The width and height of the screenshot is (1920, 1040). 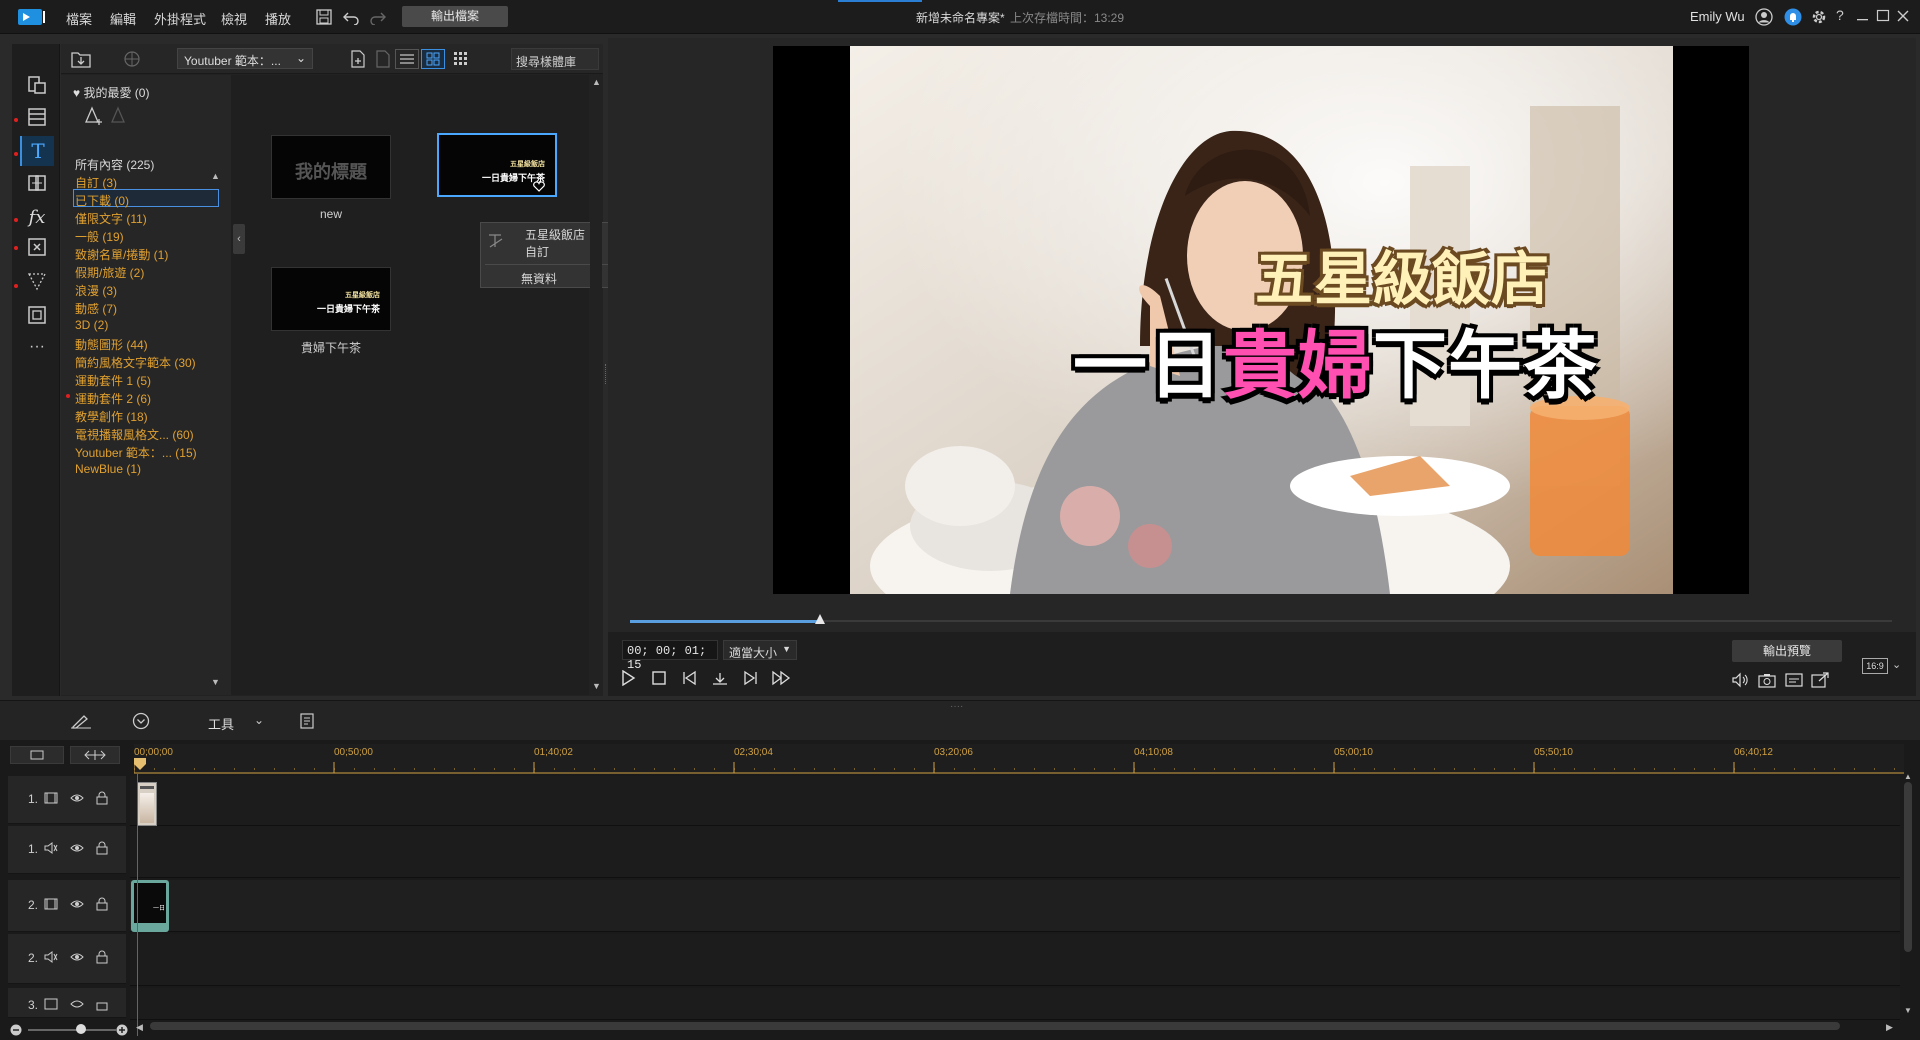 I want to click on tree-item-motion-graphics: 動態圖形 (44), so click(x=111, y=344).